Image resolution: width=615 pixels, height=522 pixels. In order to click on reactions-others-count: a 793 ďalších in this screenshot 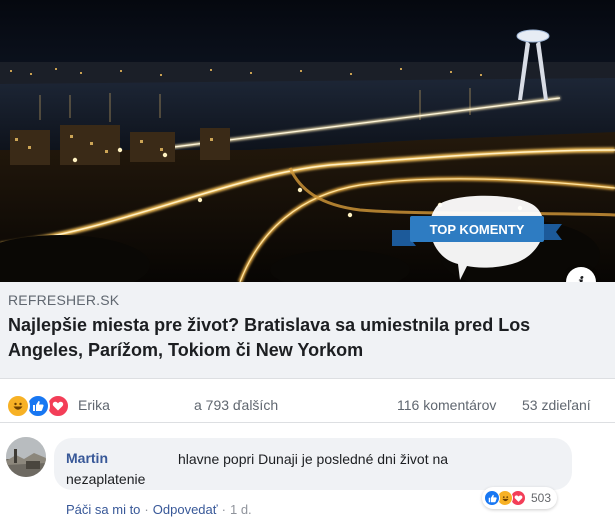, I will do `click(236, 405)`.